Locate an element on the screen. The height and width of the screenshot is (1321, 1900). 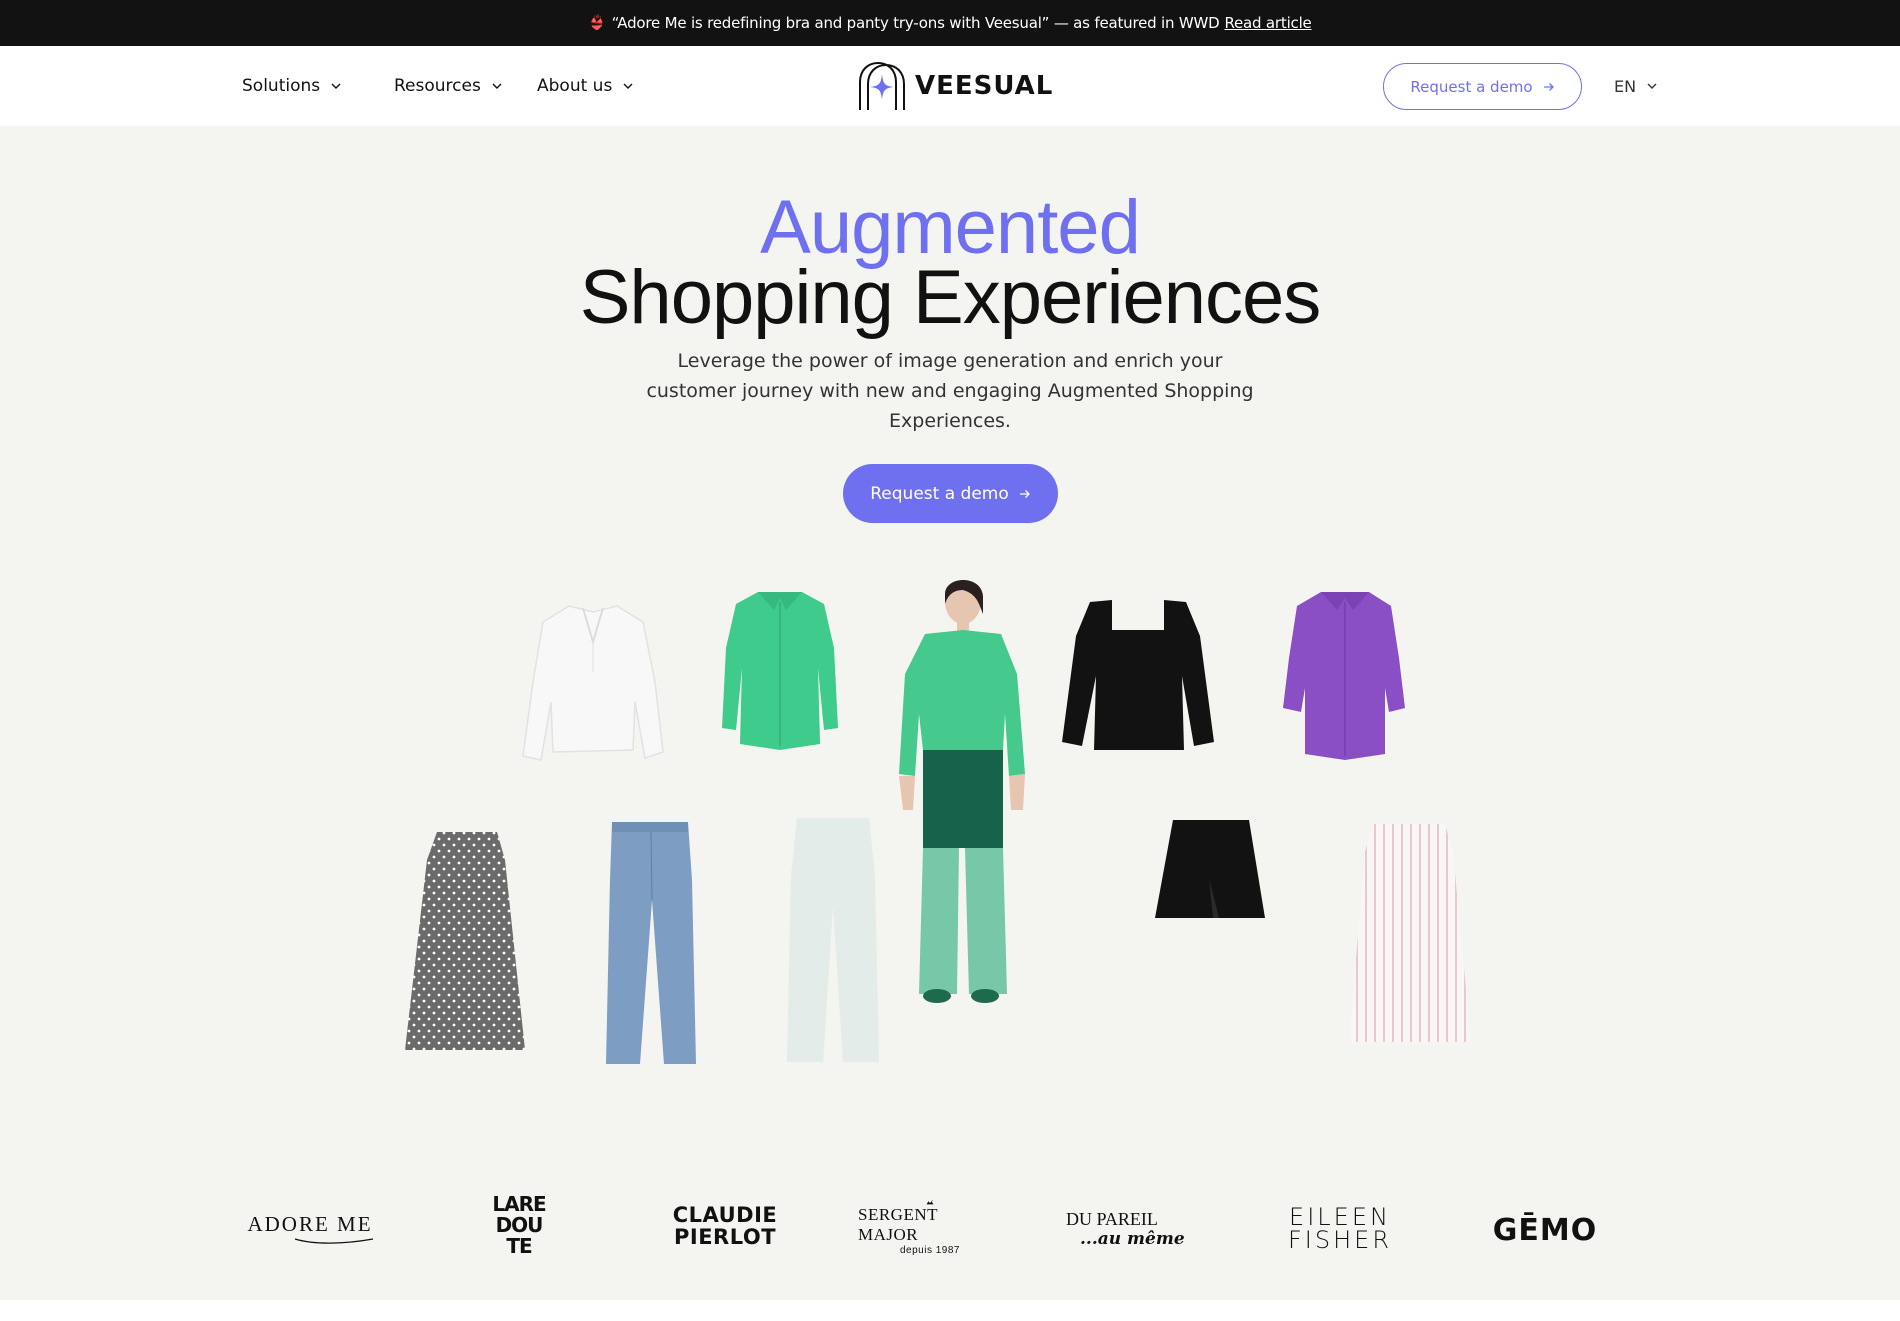
brand-la-redoute-line3: TE is located at coordinates (519, 1245).